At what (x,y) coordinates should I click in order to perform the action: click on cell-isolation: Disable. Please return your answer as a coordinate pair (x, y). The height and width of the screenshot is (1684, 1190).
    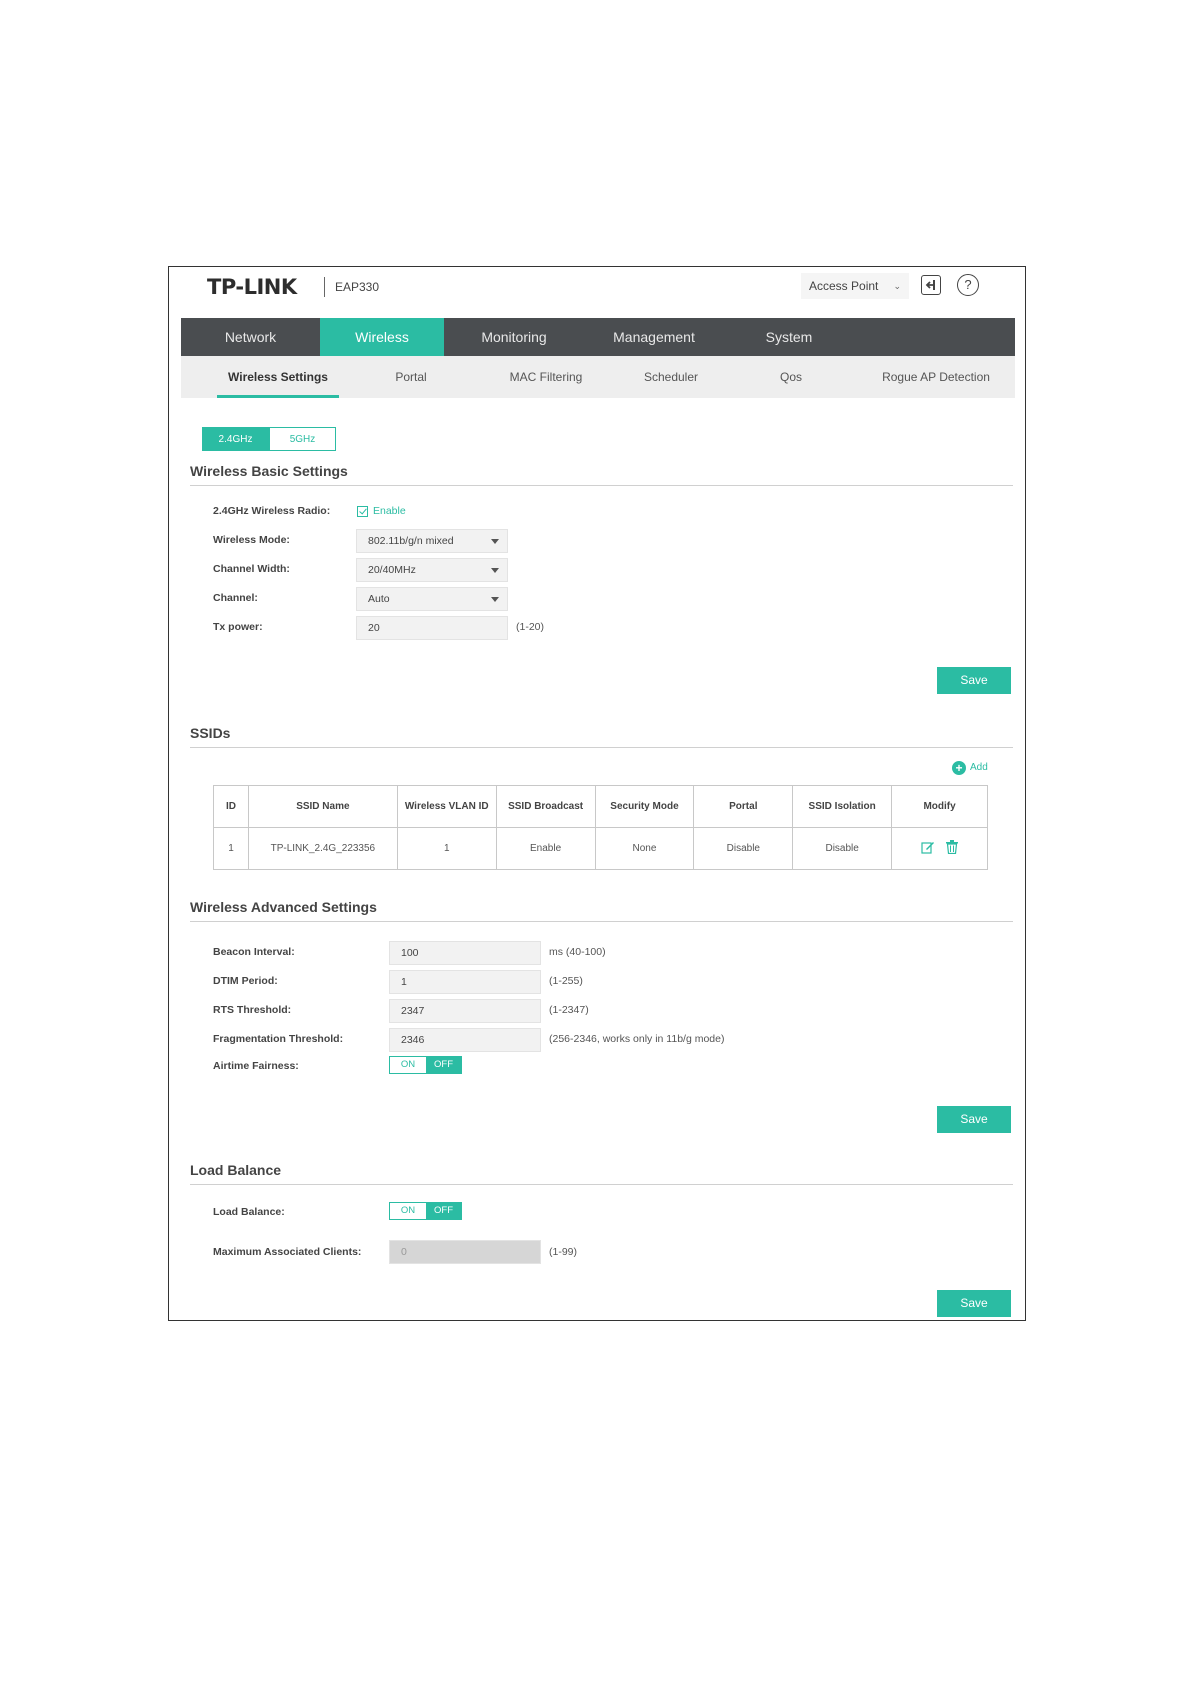
    Looking at the image, I should click on (842, 848).